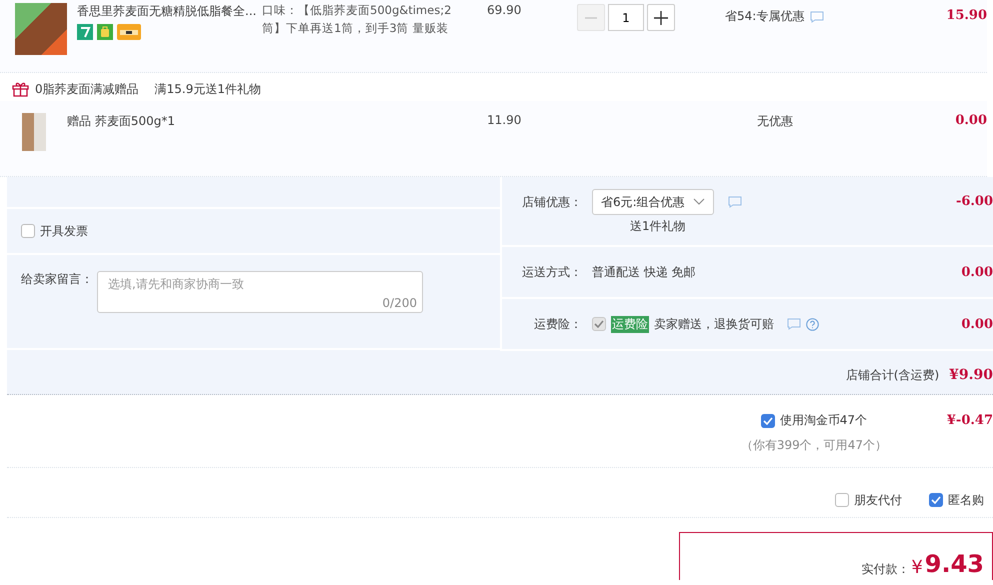 This screenshot has width=993, height=585. Describe the element at coordinates (885, 569) in the screenshot. I see `pay-label: 实付款：` at that location.